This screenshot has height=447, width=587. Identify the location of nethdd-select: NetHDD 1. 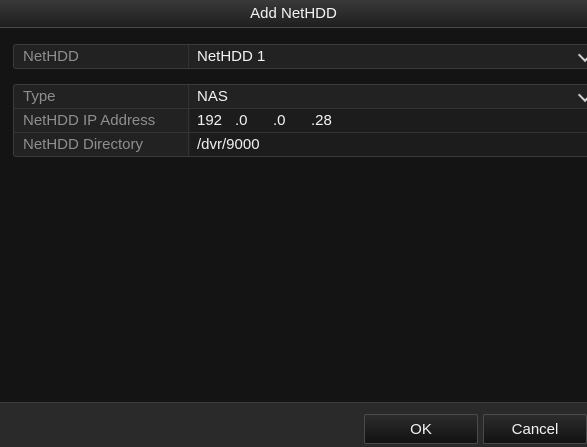
(388, 56).